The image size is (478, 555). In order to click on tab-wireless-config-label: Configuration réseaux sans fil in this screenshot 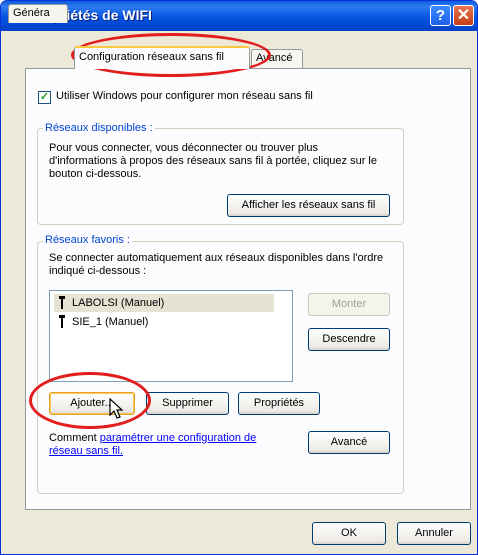, I will do `click(151, 57)`.